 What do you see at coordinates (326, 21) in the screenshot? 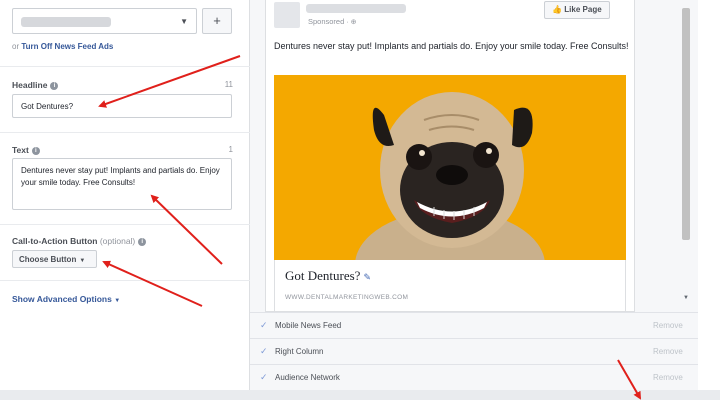
I see `sponsored-label: Sponsored` at bounding box center [326, 21].